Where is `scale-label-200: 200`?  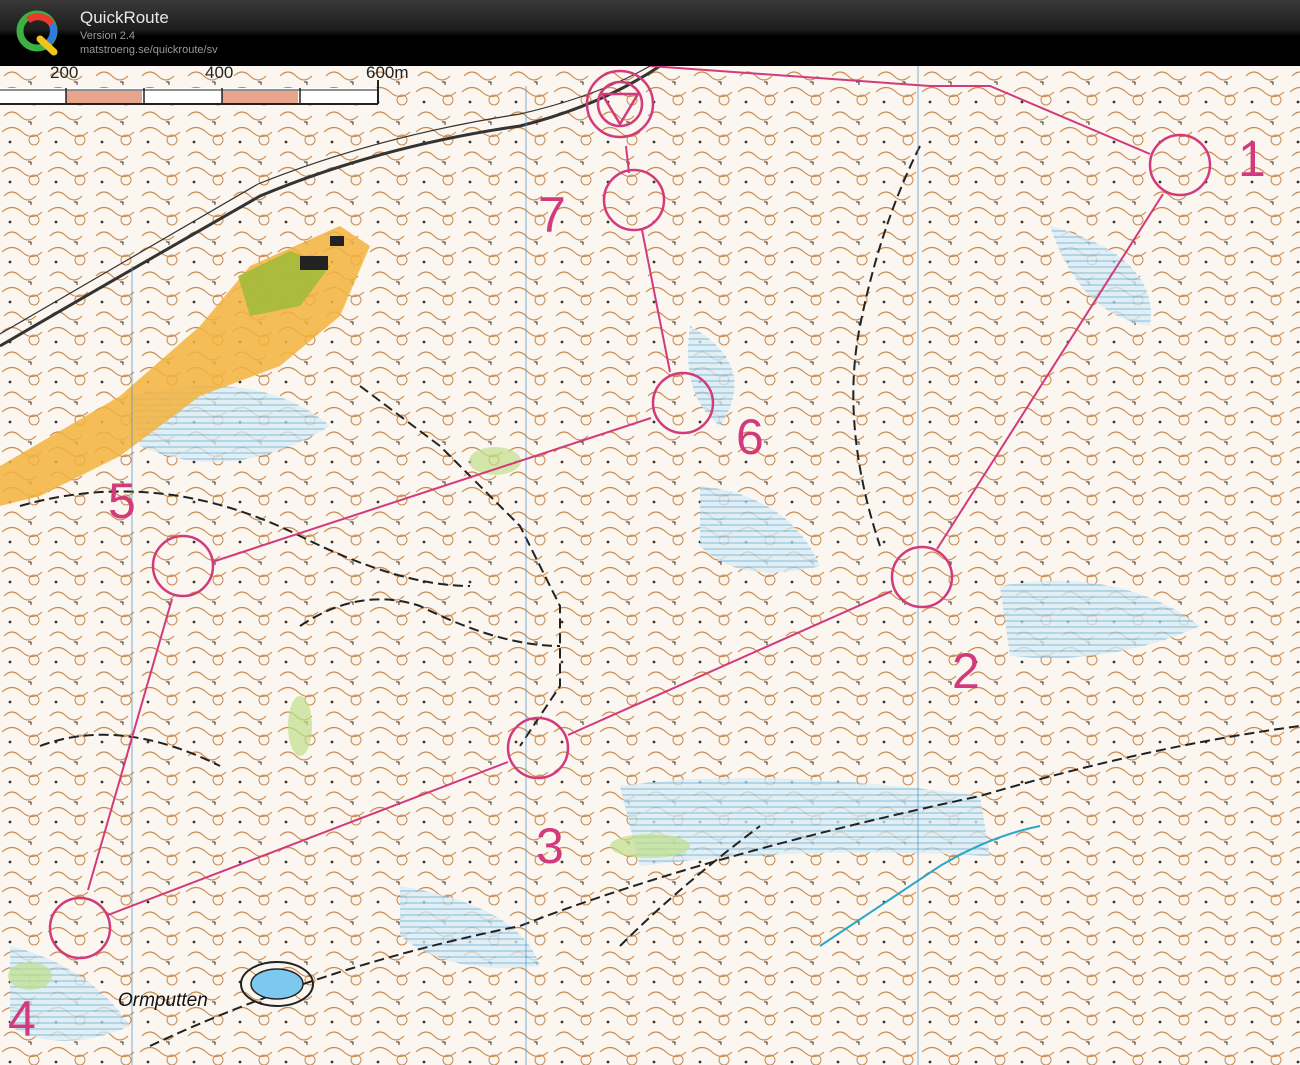
scale-label-200: 200 is located at coordinates (64, 74).